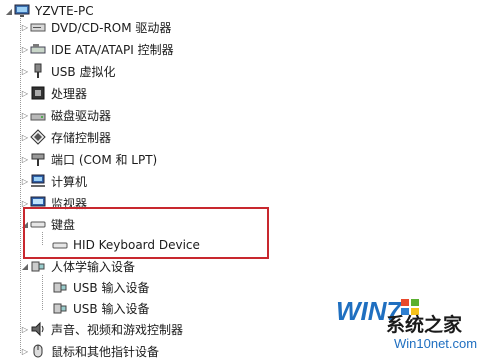 The image size is (486, 362). What do you see at coordinates (38, 117) in the screenshot?
I see `disk-drive-icon` at bounding box center [38, 117].